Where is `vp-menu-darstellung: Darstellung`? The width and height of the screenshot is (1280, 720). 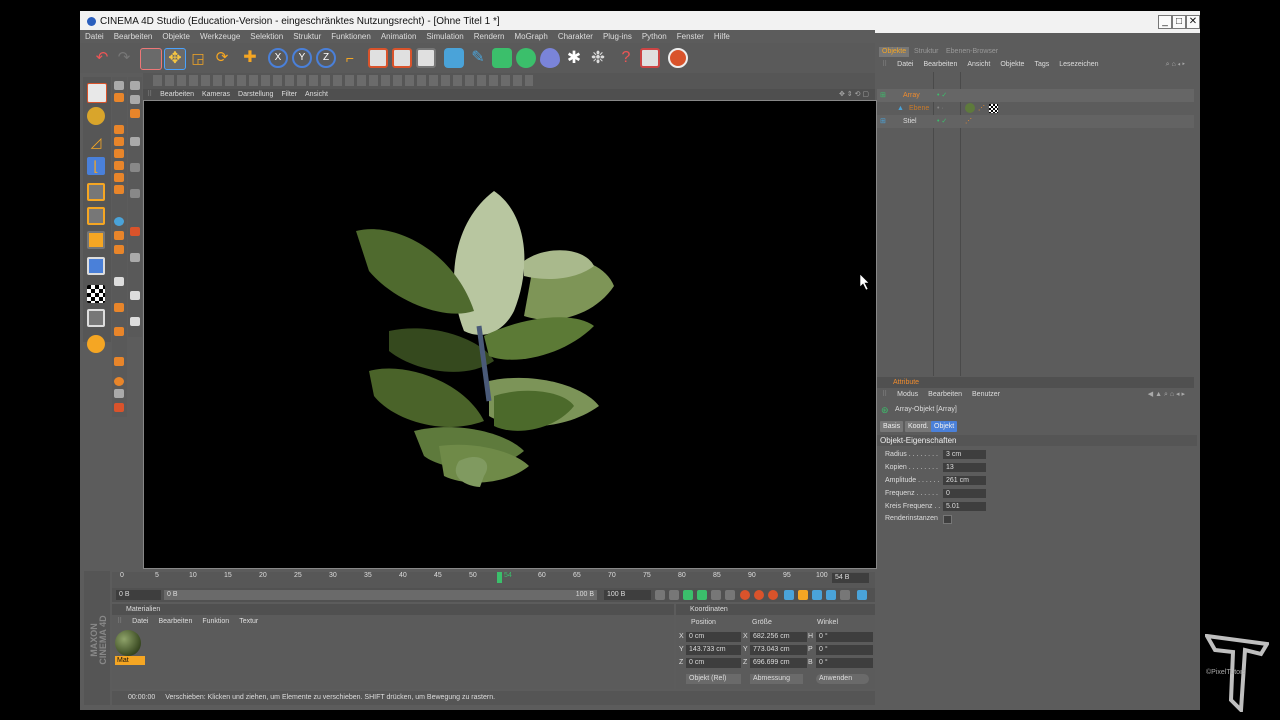 vp-menu-darstellung: Darstellung is located at coordinates (255, 94).